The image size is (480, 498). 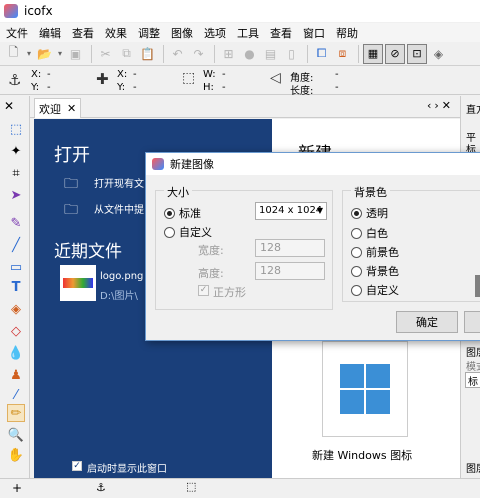 I want to click on blur-icon: 💧, so click(x=16, y=353).